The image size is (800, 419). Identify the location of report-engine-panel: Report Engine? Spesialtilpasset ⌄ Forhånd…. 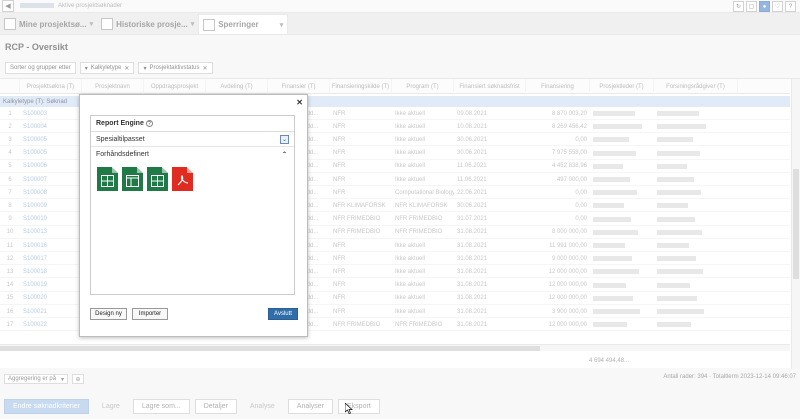
(192, 205).